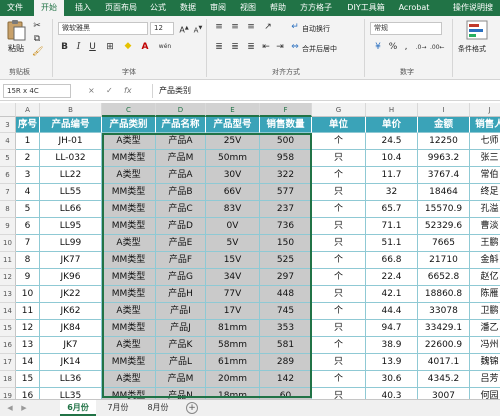 This screenshot has width=500, height=416. What do you see at coordinates (286, 277) in the screenshot?
I see `table-cell: 297` at bounding box center [286, 277].